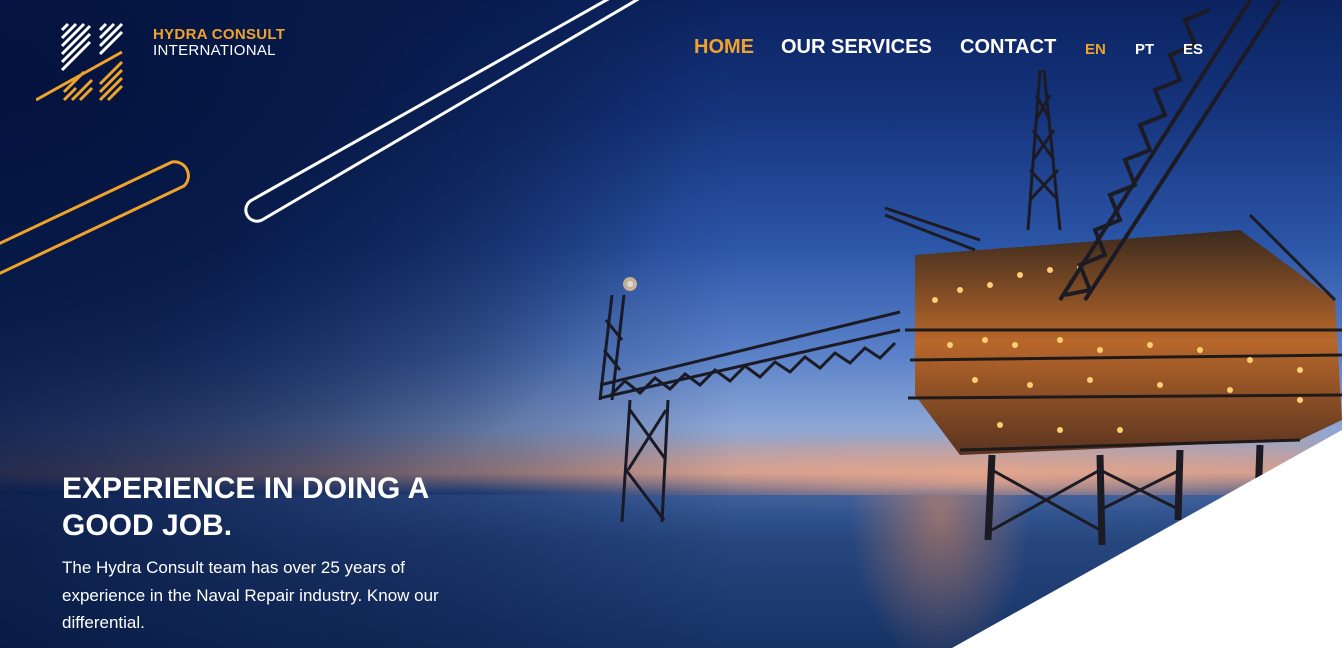 The height and width of the screenshot is (648, 1342). I want to click on white-pill-line, so click(442, 111).